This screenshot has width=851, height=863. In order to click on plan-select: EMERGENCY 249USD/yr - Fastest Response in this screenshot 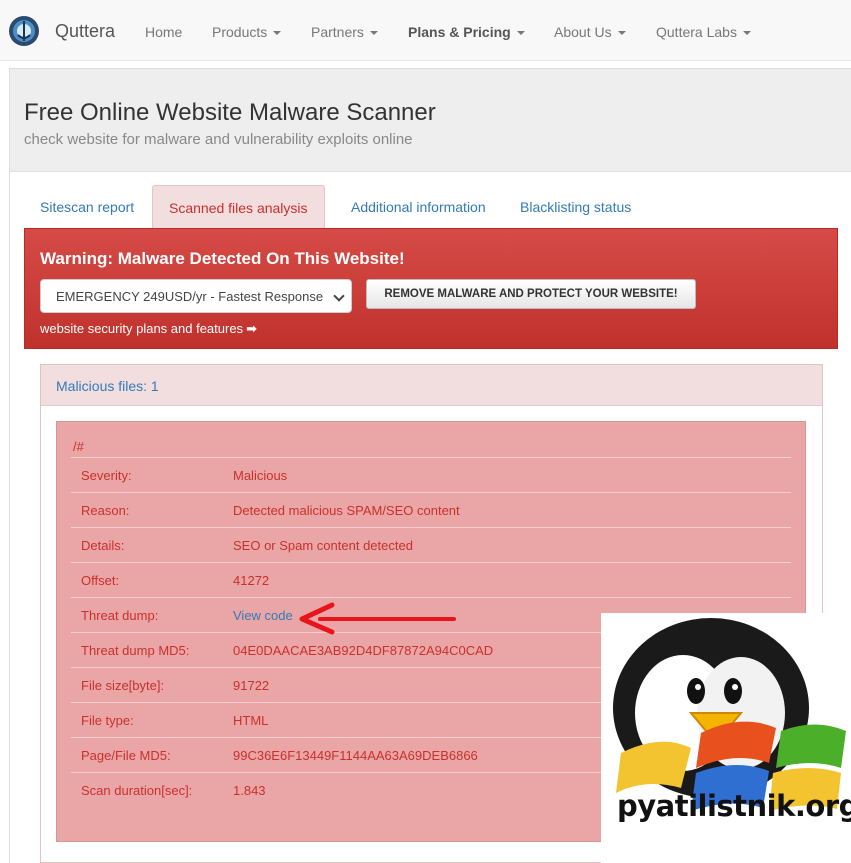, I will do `click(196, 296)`.